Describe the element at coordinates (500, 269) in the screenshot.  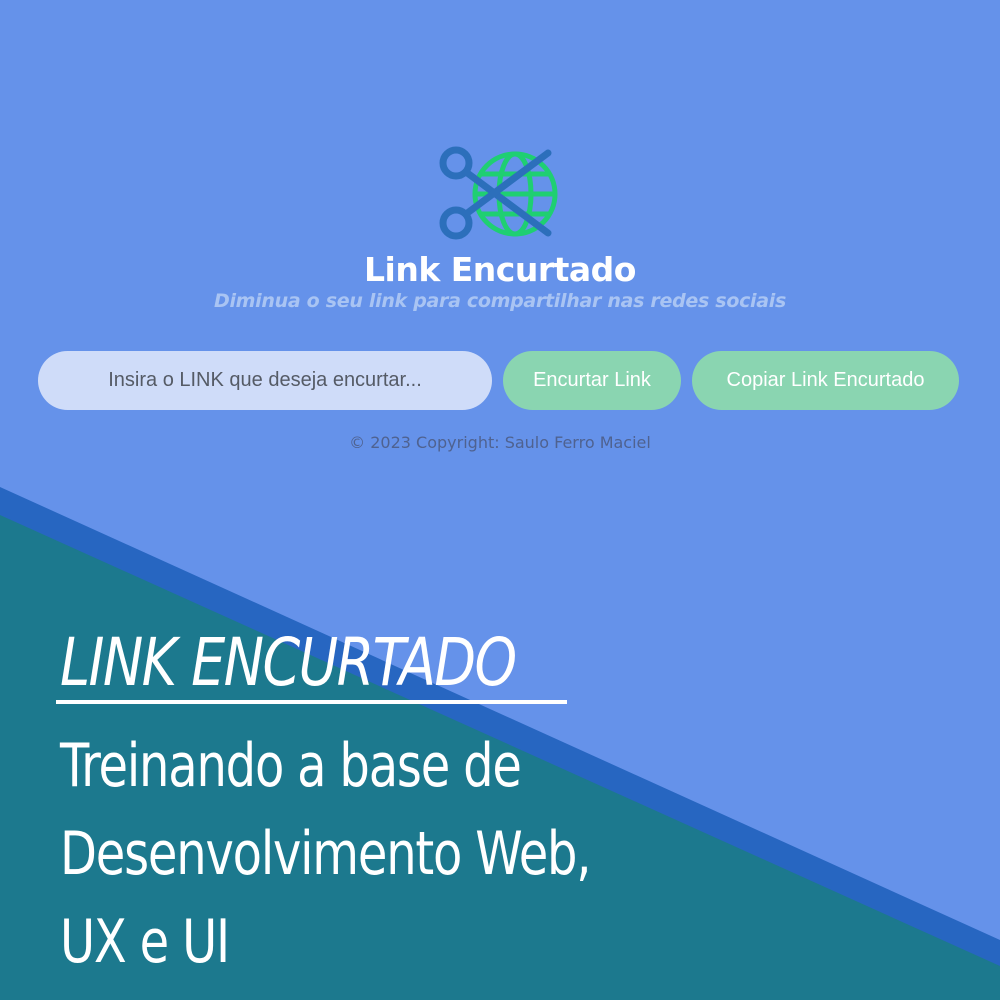
I see `app-title: Link Encurtado` at that location.